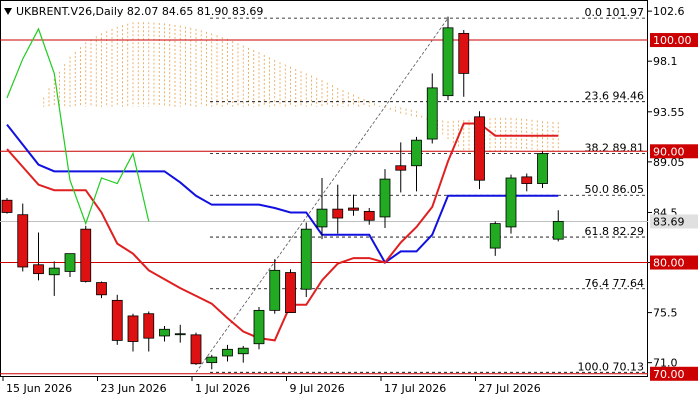 The image size is (700, 404). Describe the element at coordinates (134, 388) in the screenshot. I see `x-tick-label: 23 Jun 2026` at that location.